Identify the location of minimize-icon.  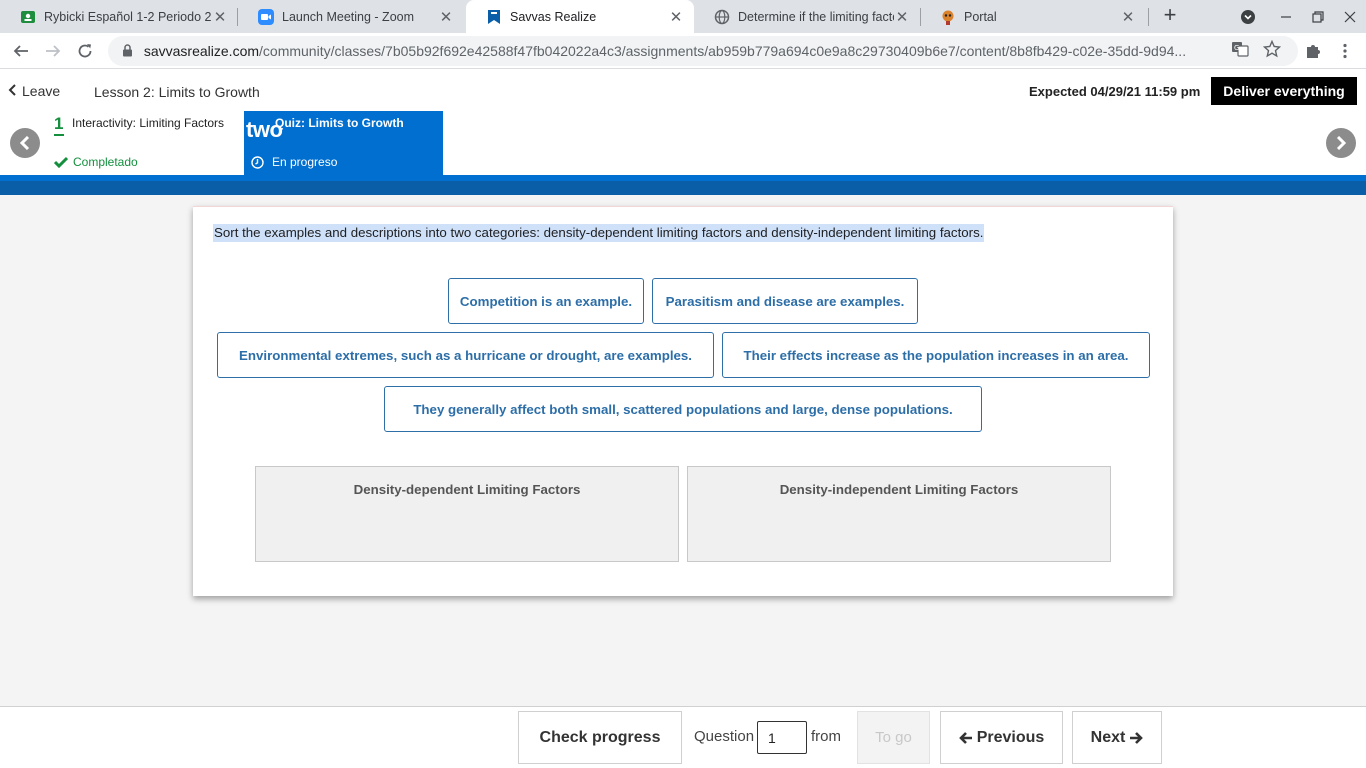
(1286, 16).